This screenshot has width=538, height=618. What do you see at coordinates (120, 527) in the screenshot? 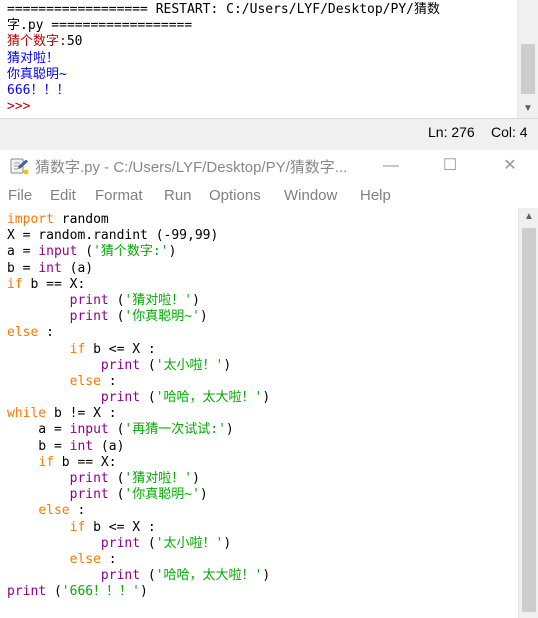
I see `code-token: b <= X :` at bounding box center [120, 527].